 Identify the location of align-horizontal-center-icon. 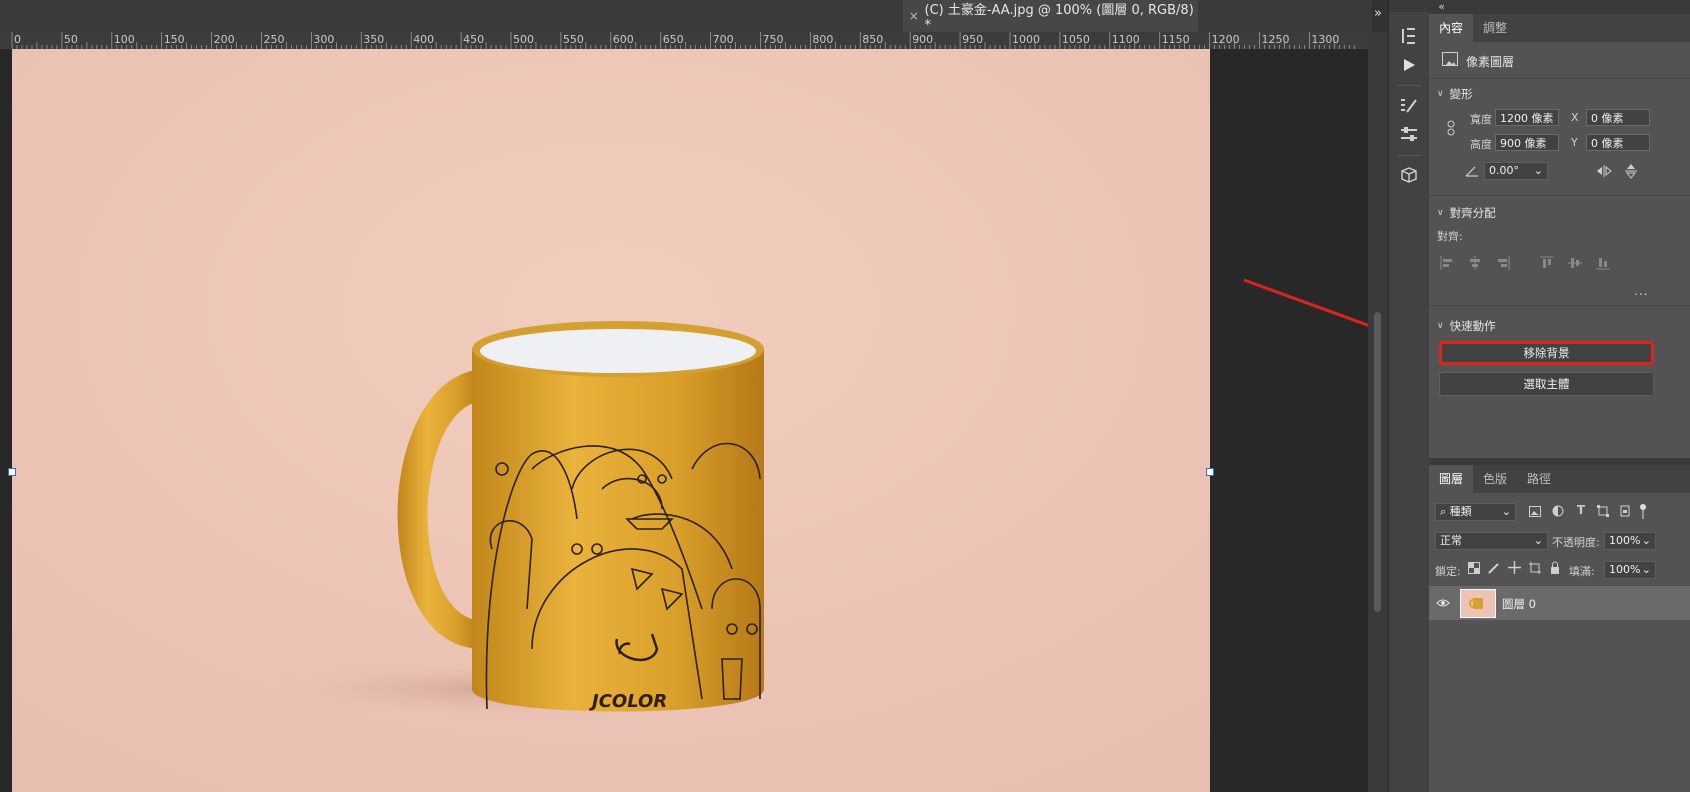
(1475, 263).